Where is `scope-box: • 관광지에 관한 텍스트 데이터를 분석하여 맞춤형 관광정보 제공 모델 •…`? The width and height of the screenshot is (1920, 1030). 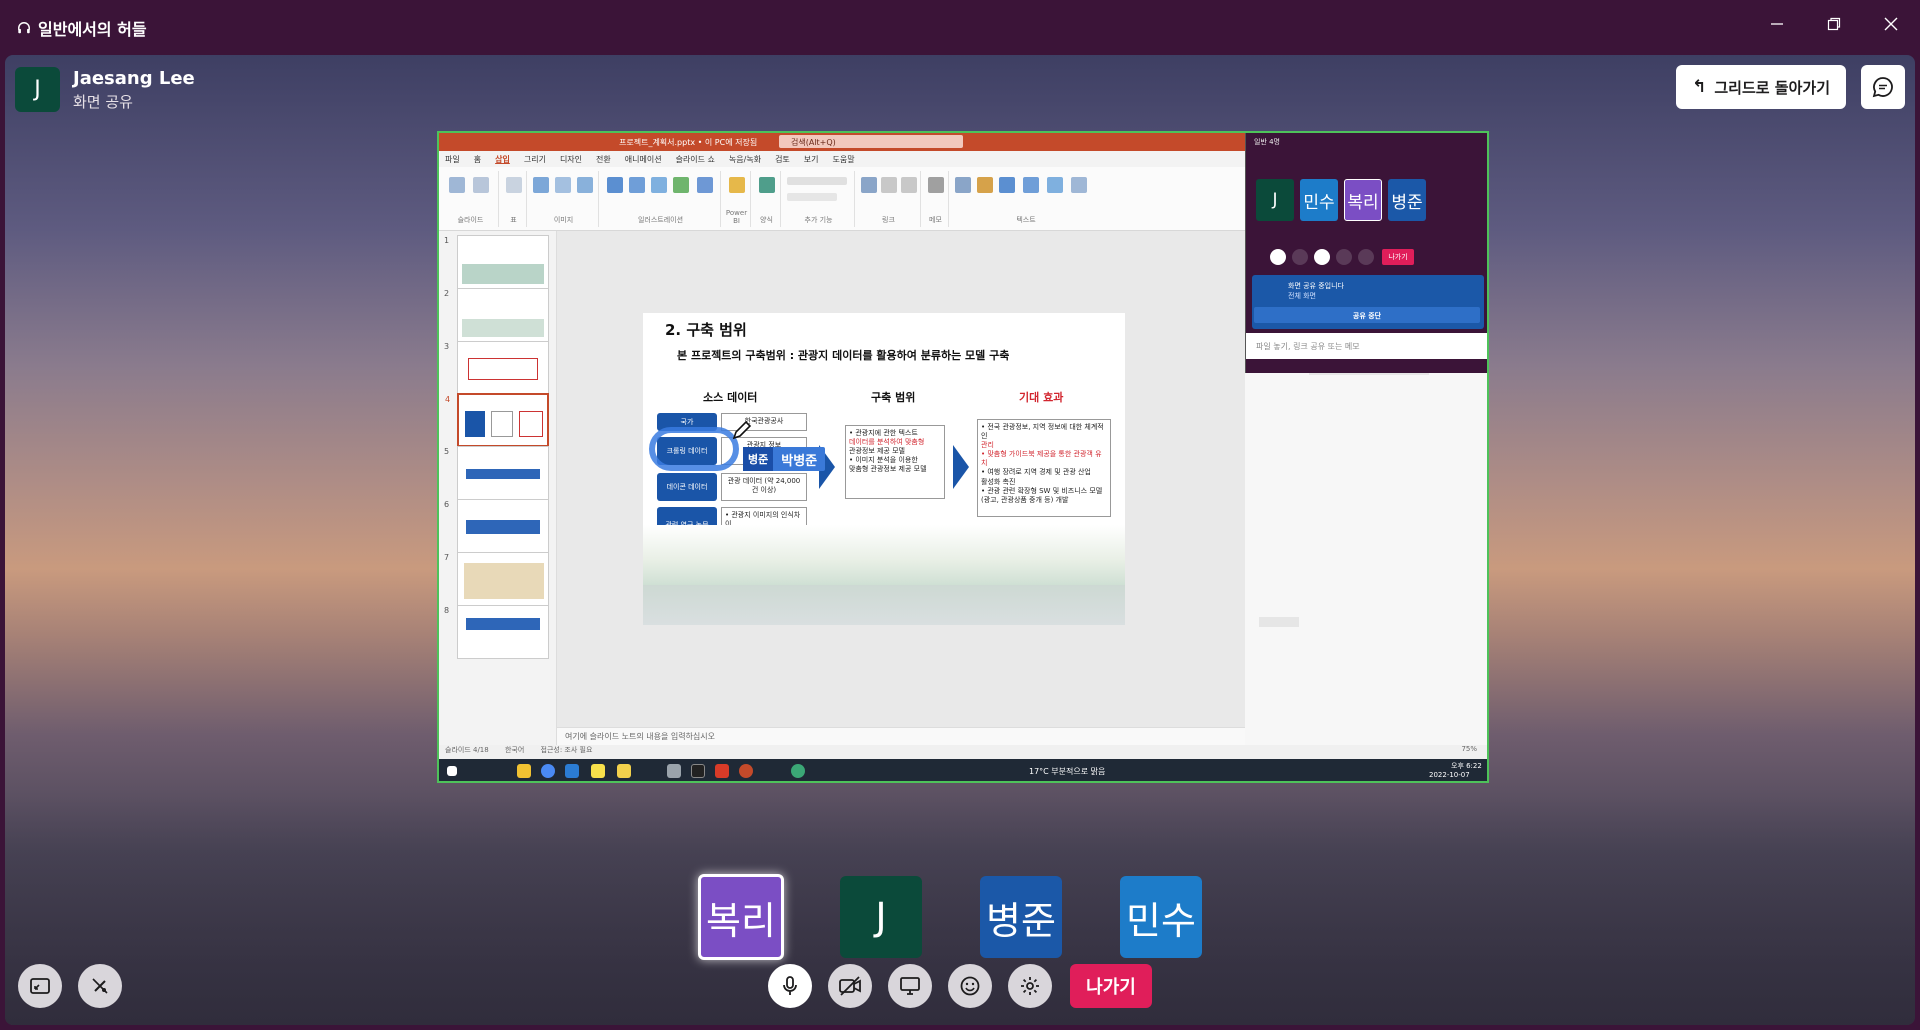
scope-box: • 관광지에 관한 텍스트 데이터를 분석하여 맞춤형 관광정보 제공 모델 •… is located at coordinates (895, 462).